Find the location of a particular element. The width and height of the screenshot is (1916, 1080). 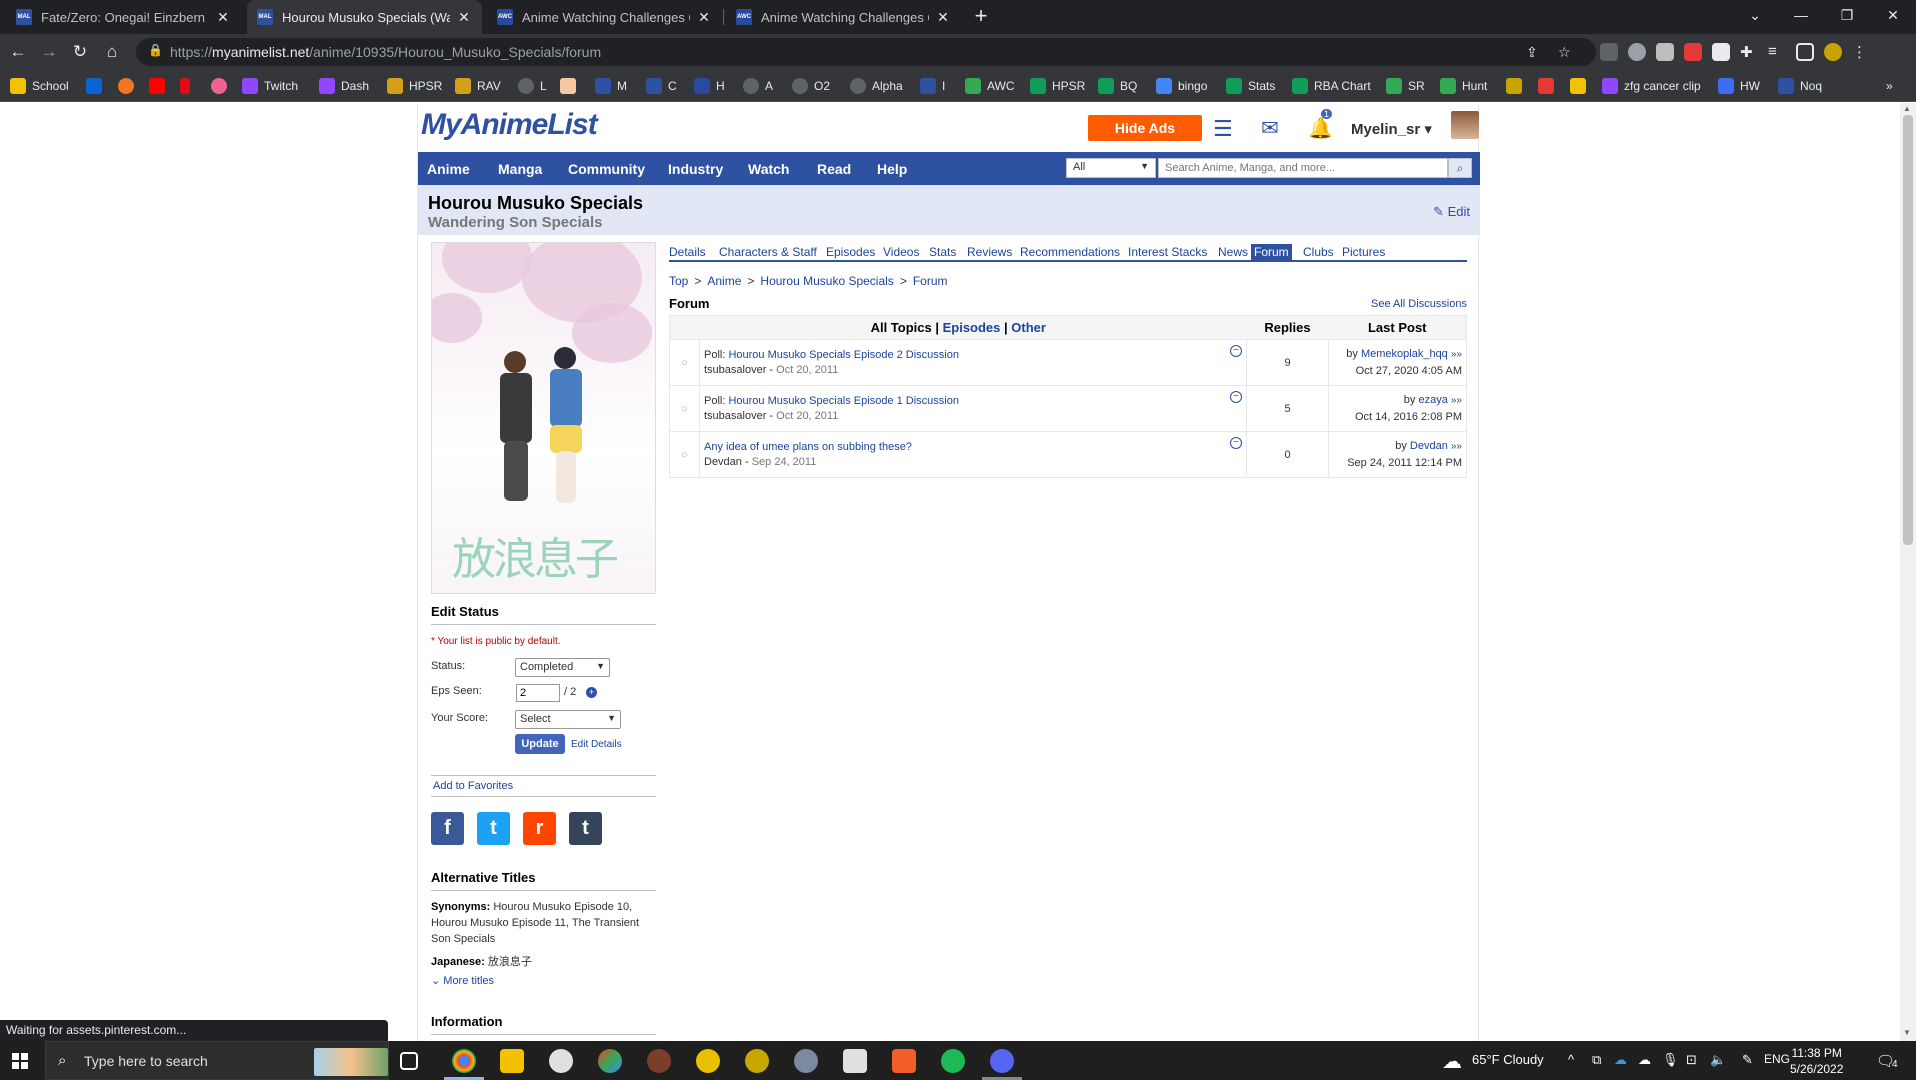

score-select: Select ▼ is located at coordinates (568, 719).